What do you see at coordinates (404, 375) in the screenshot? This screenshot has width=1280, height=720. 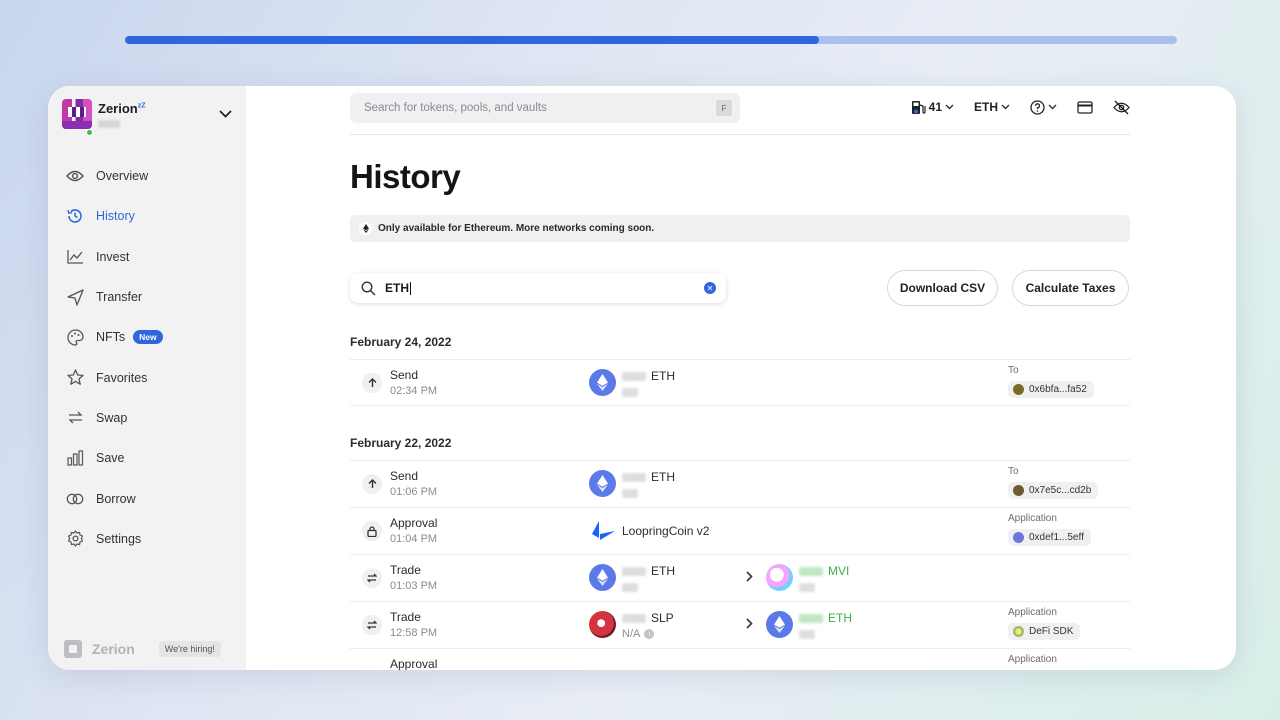 I see `tx-type: Send` at bounding box center [404, 375].